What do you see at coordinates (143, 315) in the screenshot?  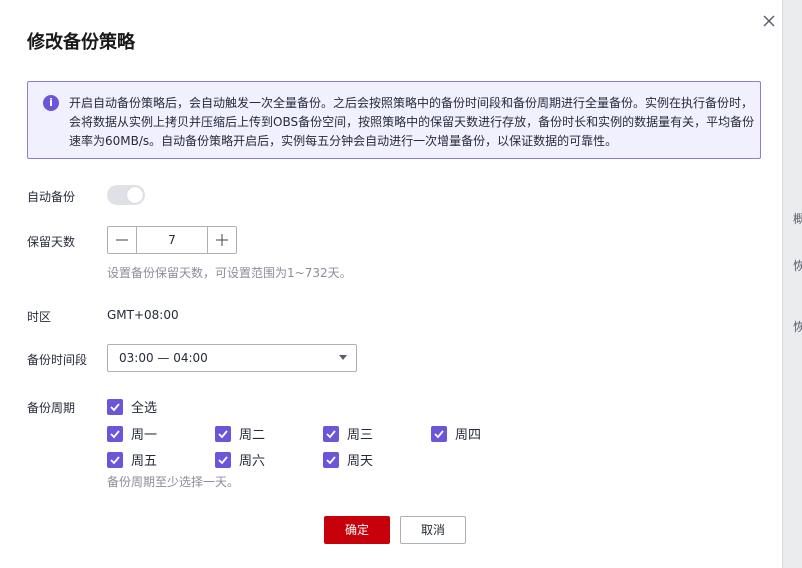 I see `timezone-value: GMT+08:00` at bounding box center [143, 315].